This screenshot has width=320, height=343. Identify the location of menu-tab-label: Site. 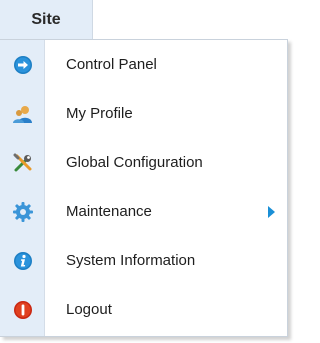
(46, 19).